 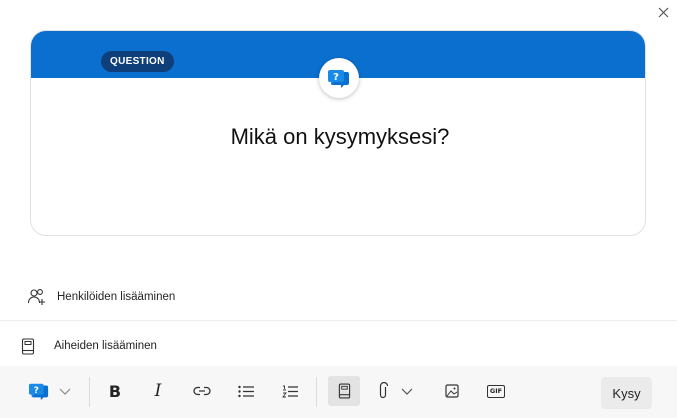 I want to click on link-button, so click(x=202, y=391).